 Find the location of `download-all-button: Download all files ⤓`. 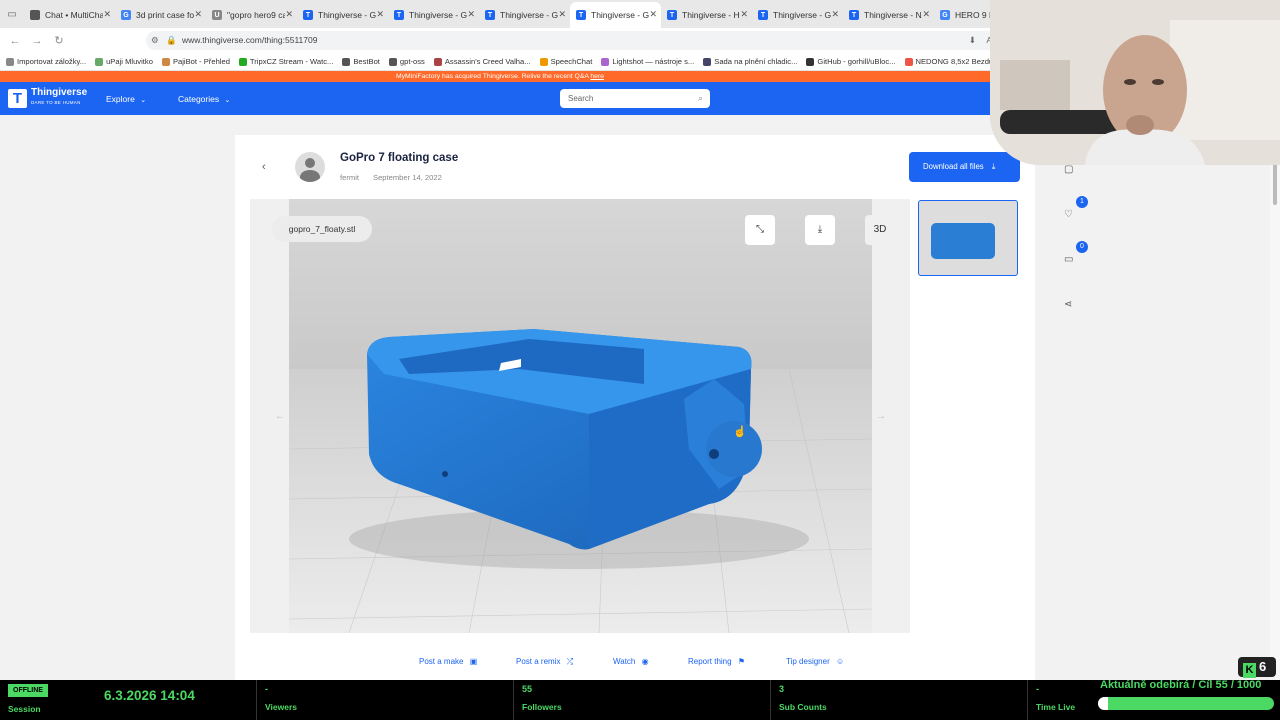

download-all-button: Download all files ⤓ is located at coordinates (964, 167).